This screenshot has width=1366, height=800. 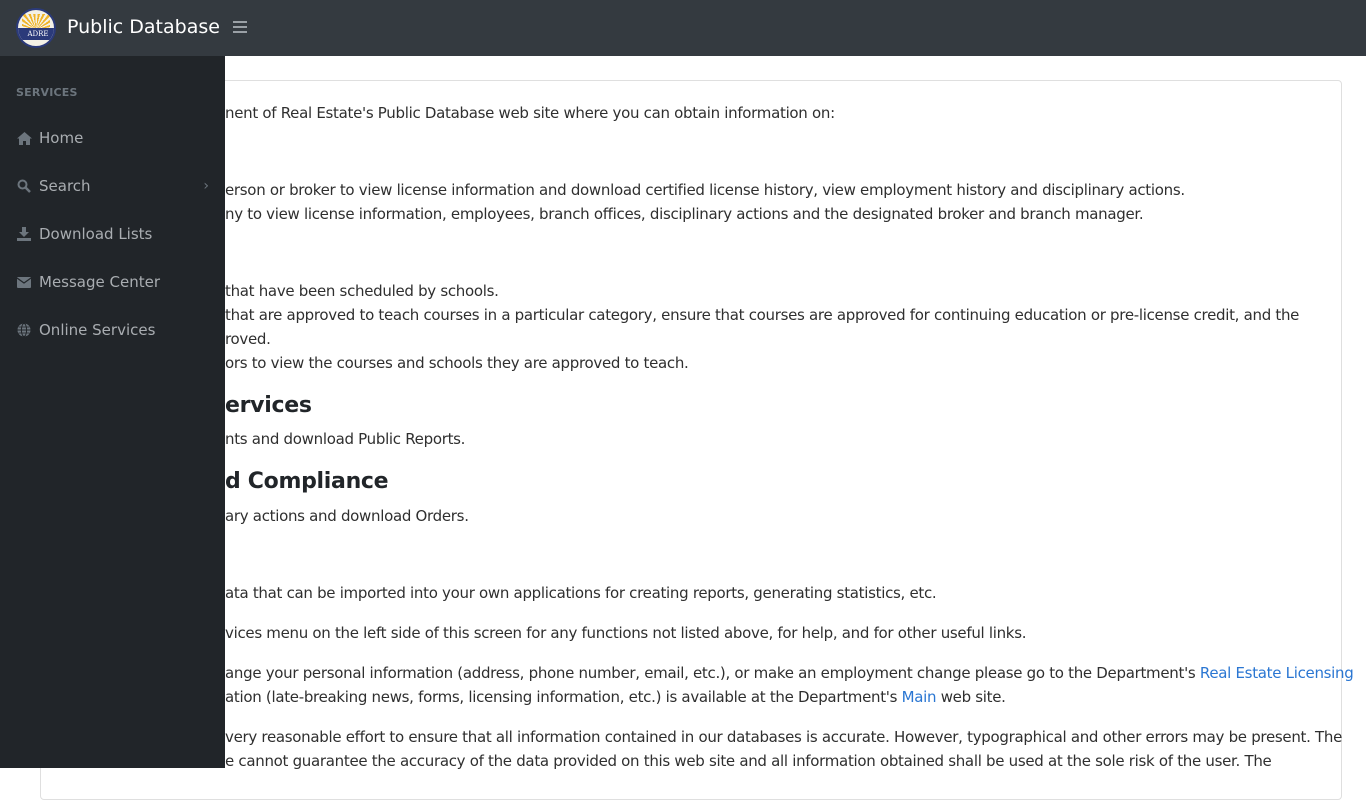 I want to click on education-item: roved., so click(x=248, y=339).